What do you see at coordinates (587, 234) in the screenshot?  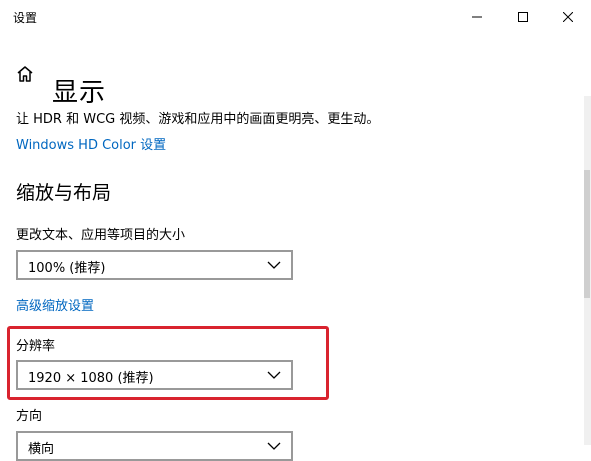 I see `scrollbar-thumb` at bounding box center [587, 234].